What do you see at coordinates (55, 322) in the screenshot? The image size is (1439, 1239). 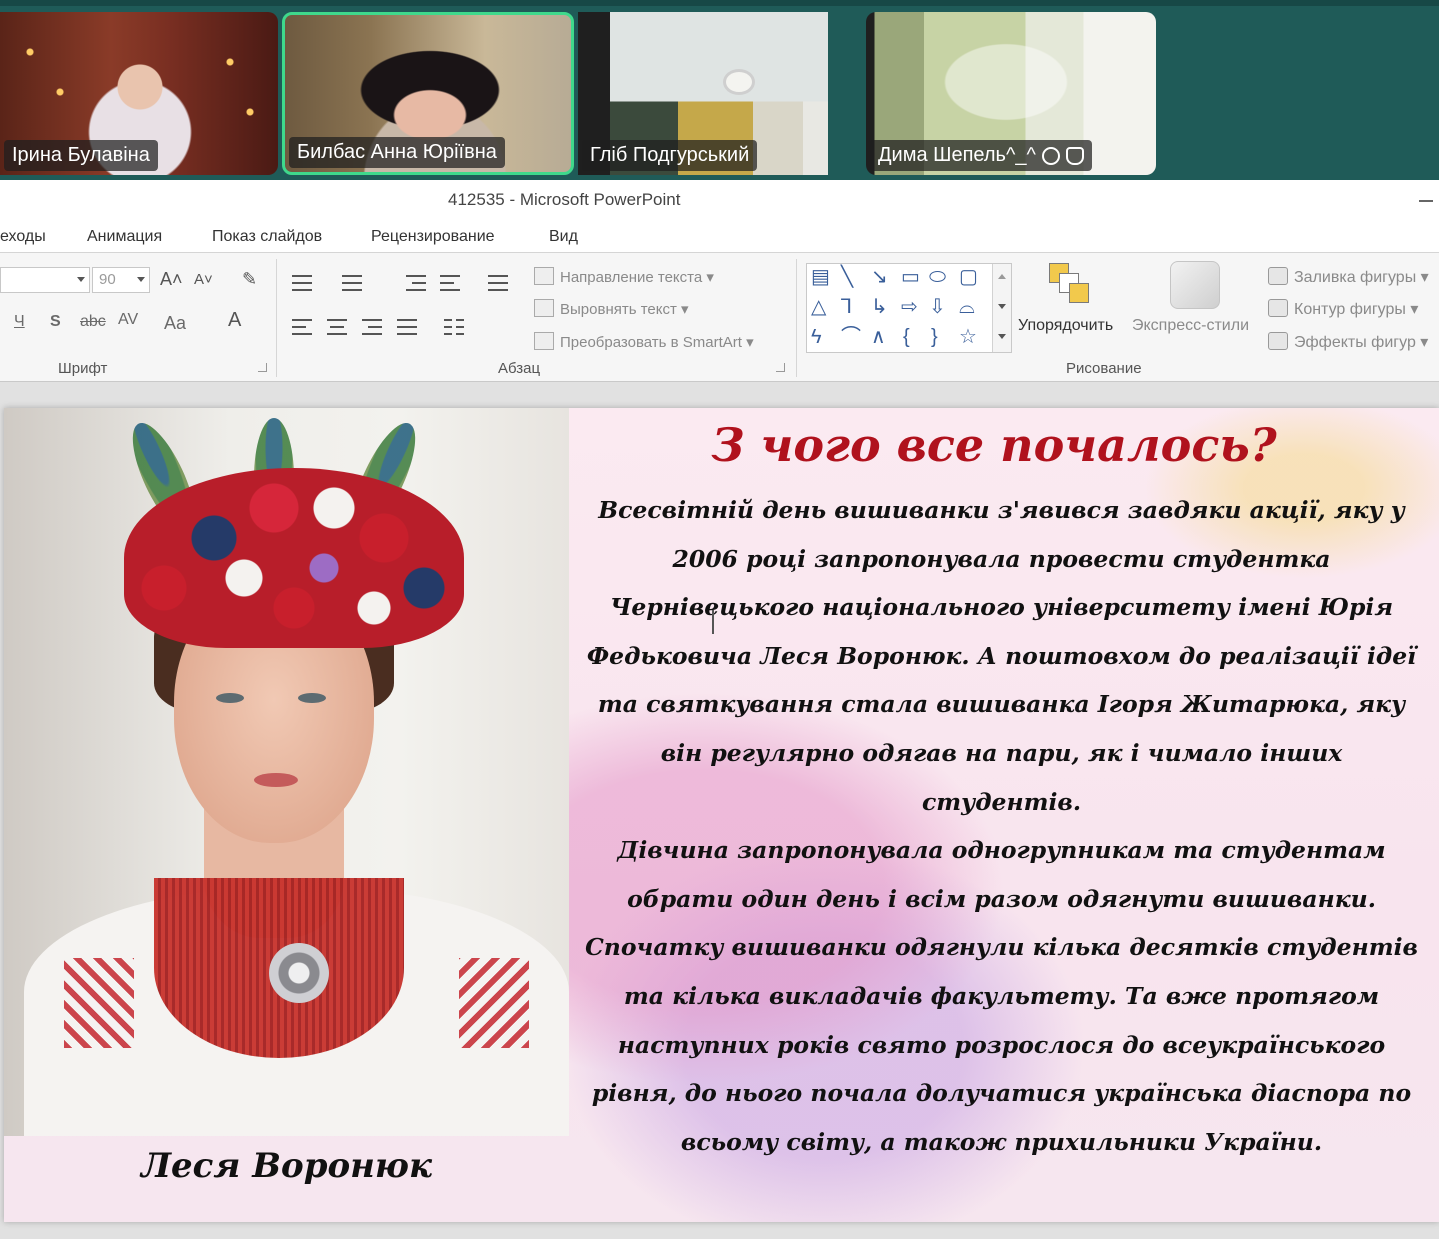 I see `shadow-button: S` at bounding box center [55, 322].